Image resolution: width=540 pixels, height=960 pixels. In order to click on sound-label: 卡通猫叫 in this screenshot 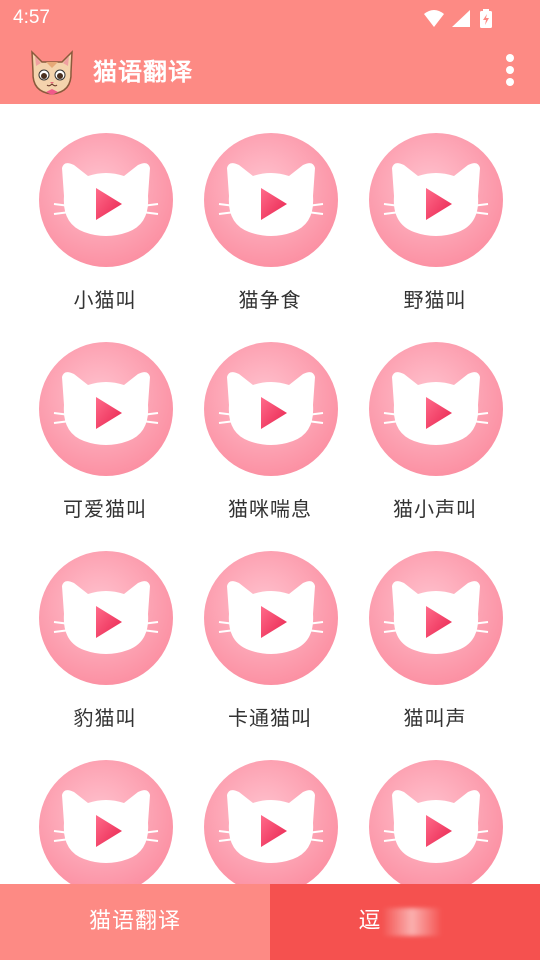, I will do `click(270, 718)`.